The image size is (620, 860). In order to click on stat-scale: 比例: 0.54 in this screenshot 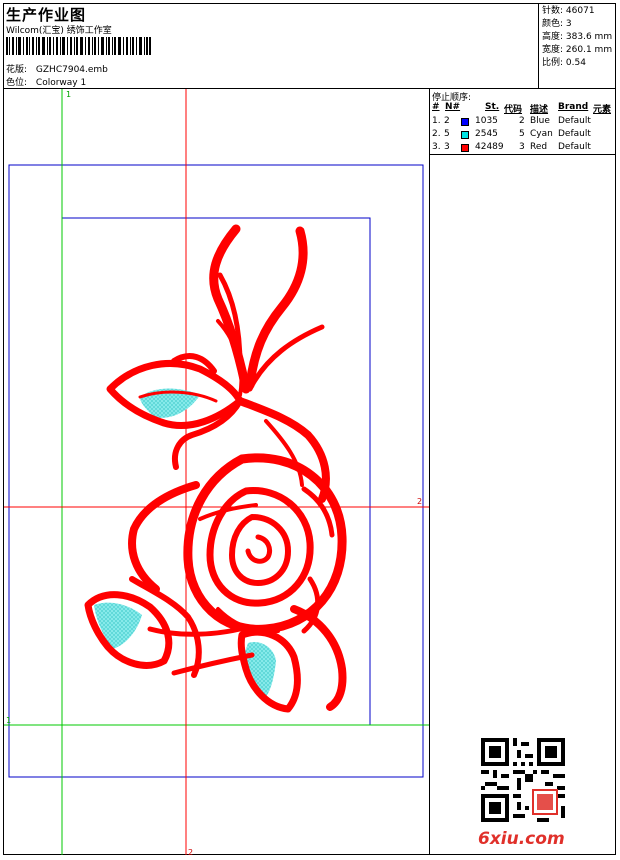, I will do `click(564, 63)`.